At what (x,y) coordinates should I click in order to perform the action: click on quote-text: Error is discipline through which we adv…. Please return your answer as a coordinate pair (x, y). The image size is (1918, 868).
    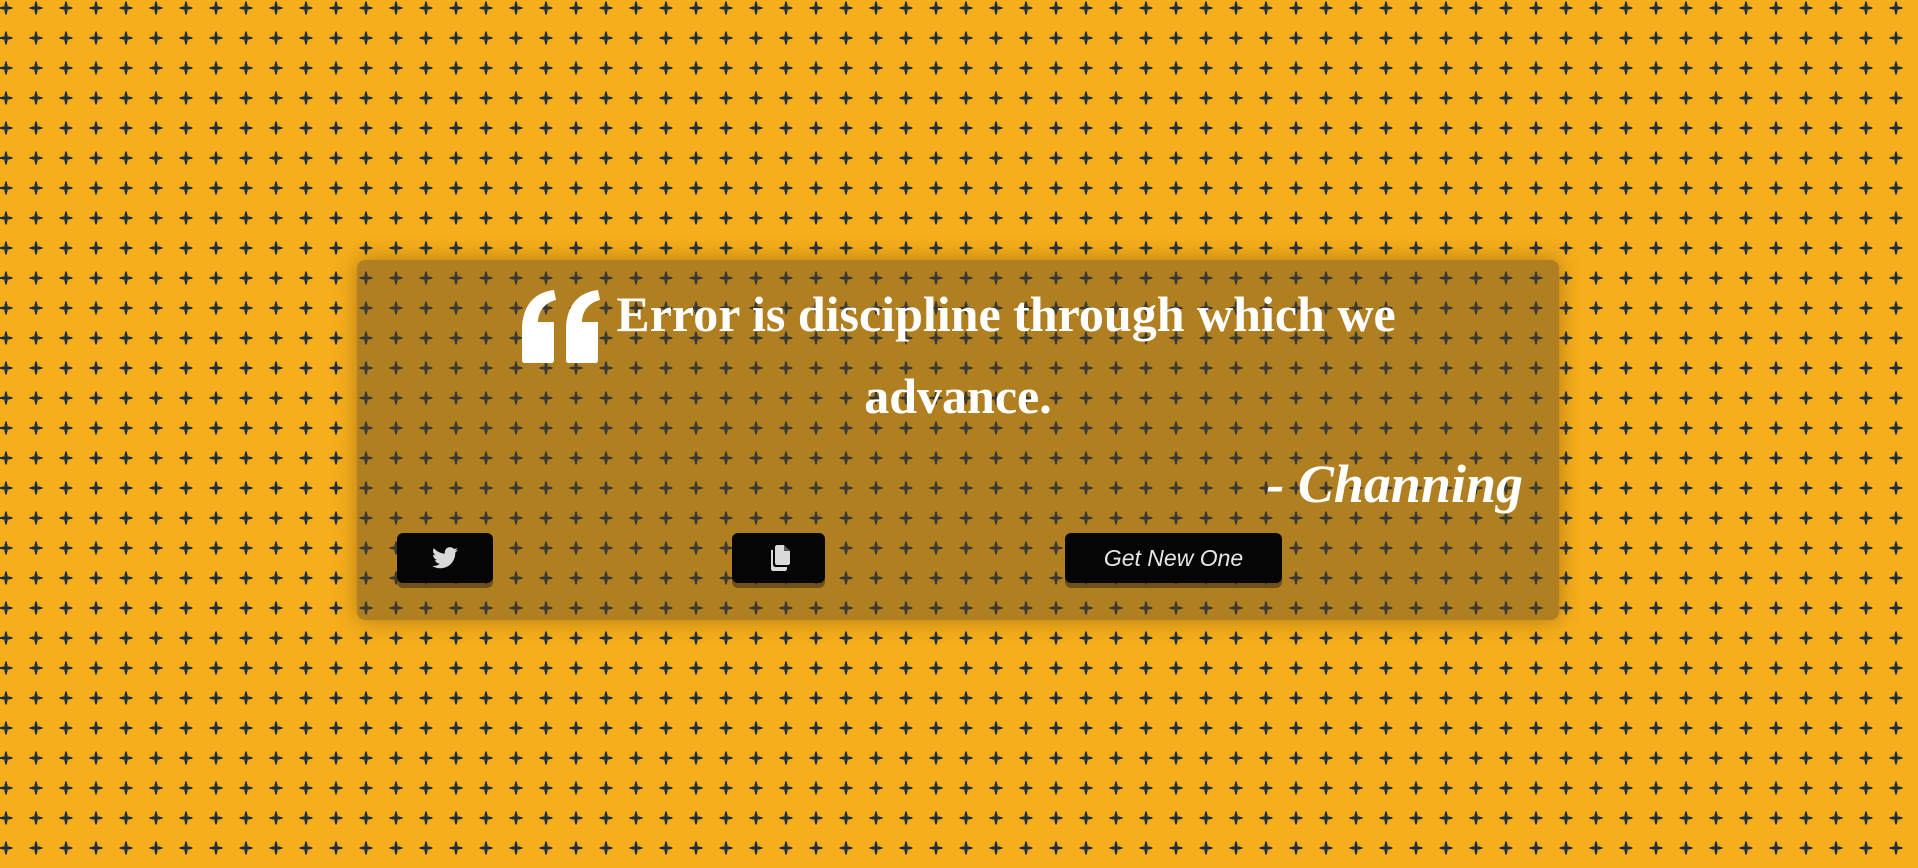
    Looking at the image, I should click on (1006, 355).